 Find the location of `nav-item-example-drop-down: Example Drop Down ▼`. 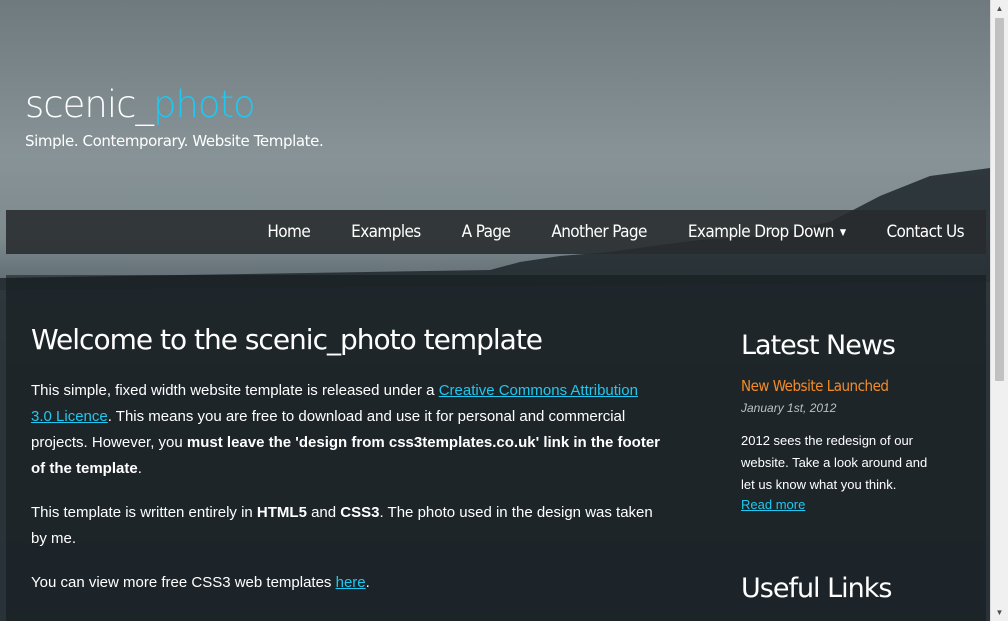

nav-item-example-drop-down: Example Drop Down ▼ is located at coordinates (767, 232).